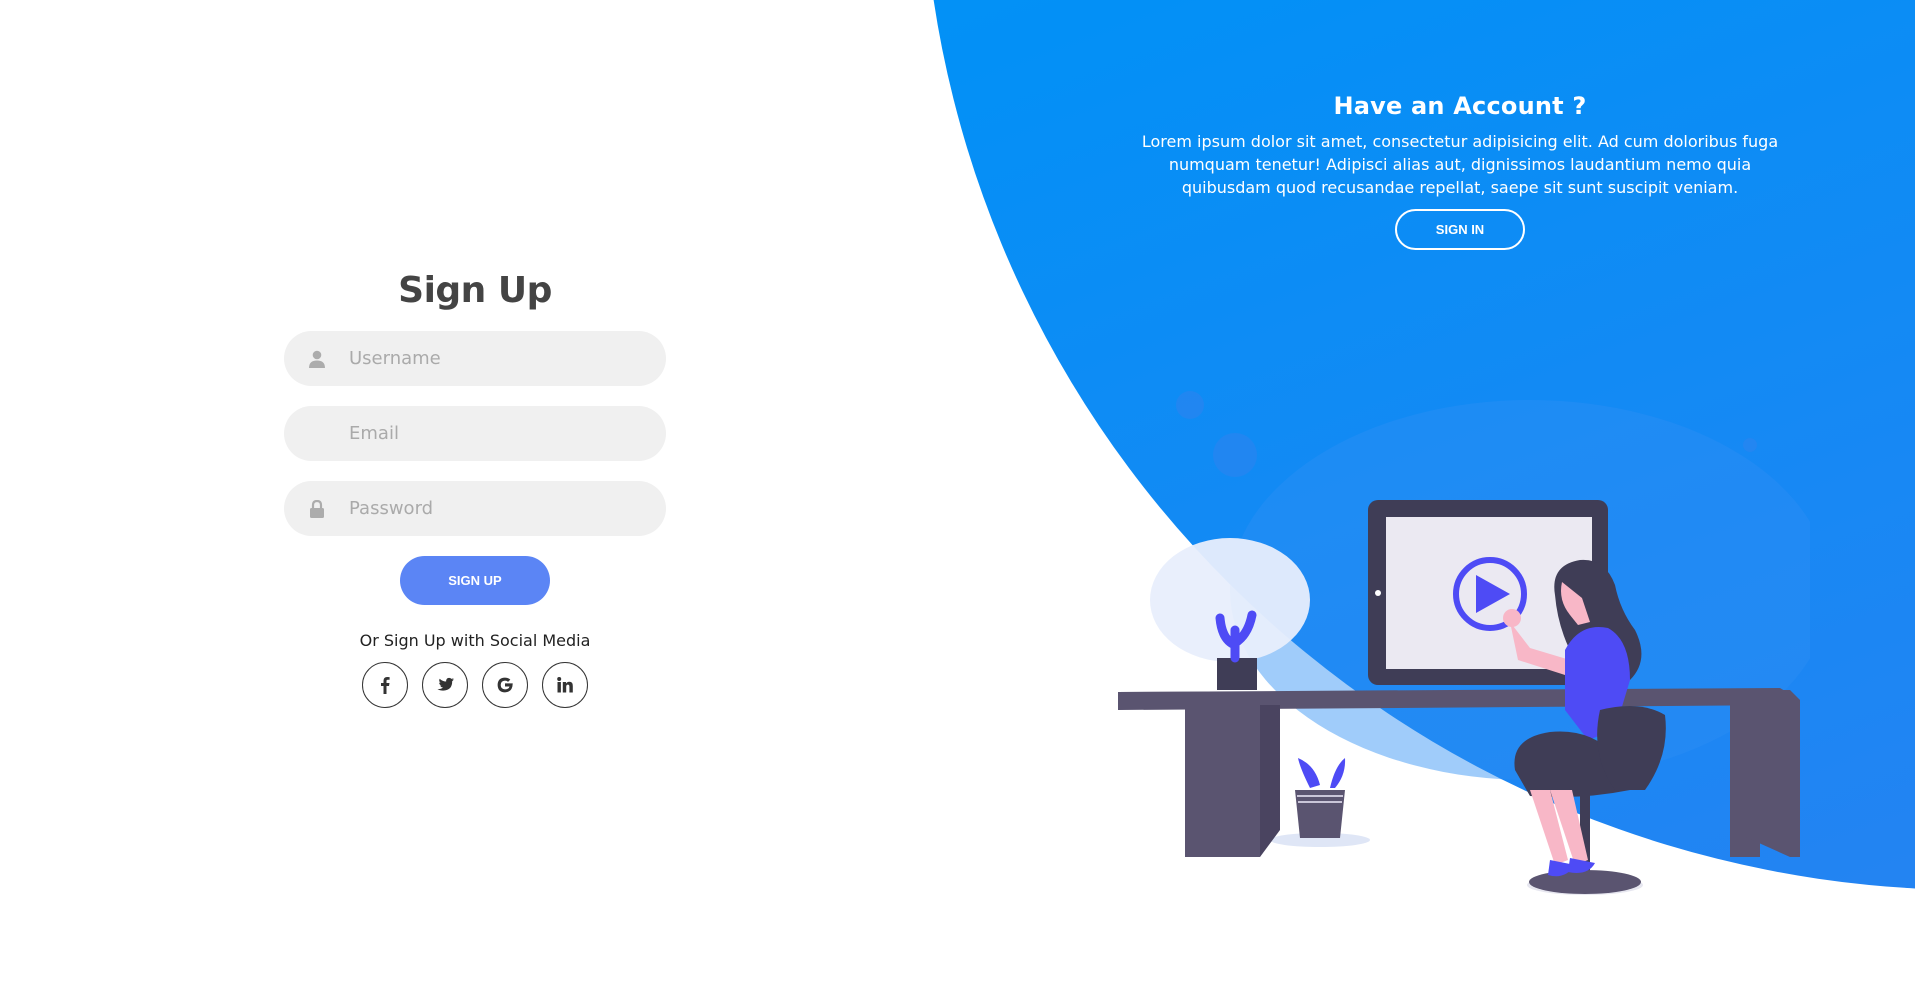  What do you see at coordinates (494, 433) in the screenshot?
I see `email-input` at bounding box center [494, 433].